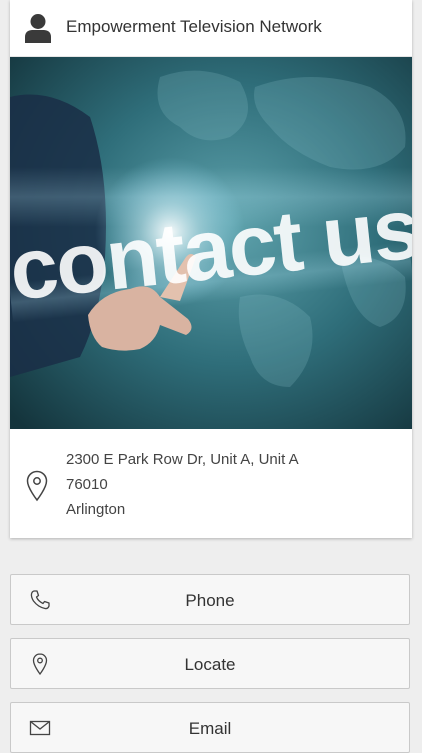 This screenshot has width=422, height=753. I want to click on locate-button: Locate, so click(210, 663).